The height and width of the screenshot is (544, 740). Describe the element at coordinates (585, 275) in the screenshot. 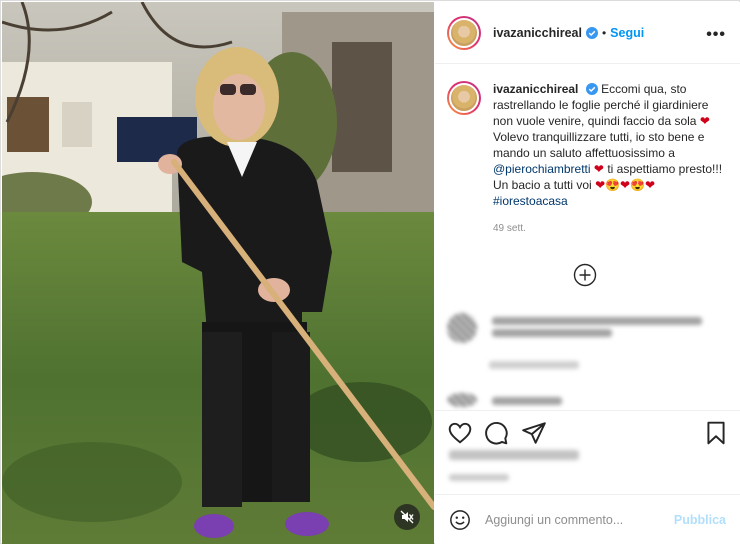

I see `load-more-plus-icon` at that location.